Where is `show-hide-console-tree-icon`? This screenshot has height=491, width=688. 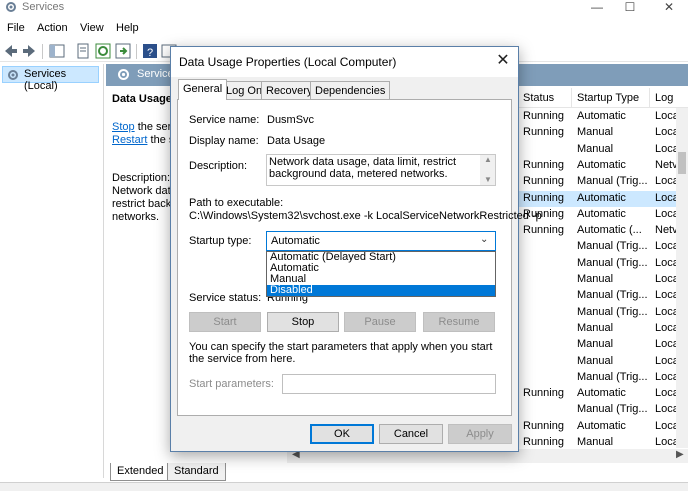 show-hide-console-tree-icon is located at coordinates (57, 51).